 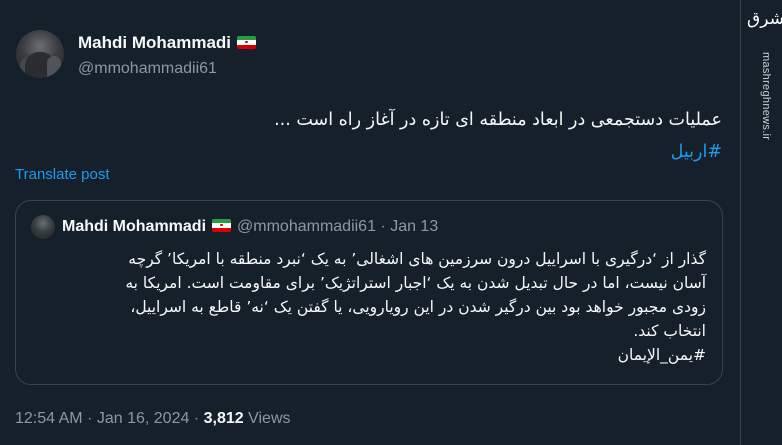 I want to click on quoted-text-line: انتخاب کند., so click(x=669, y=331).